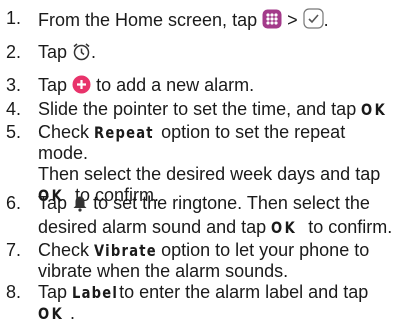 The height and width of the screenshot is (324, 400). Describe the element at coordinates (14, 85) in the screenshot. I see `step-number: 3.` at that location.